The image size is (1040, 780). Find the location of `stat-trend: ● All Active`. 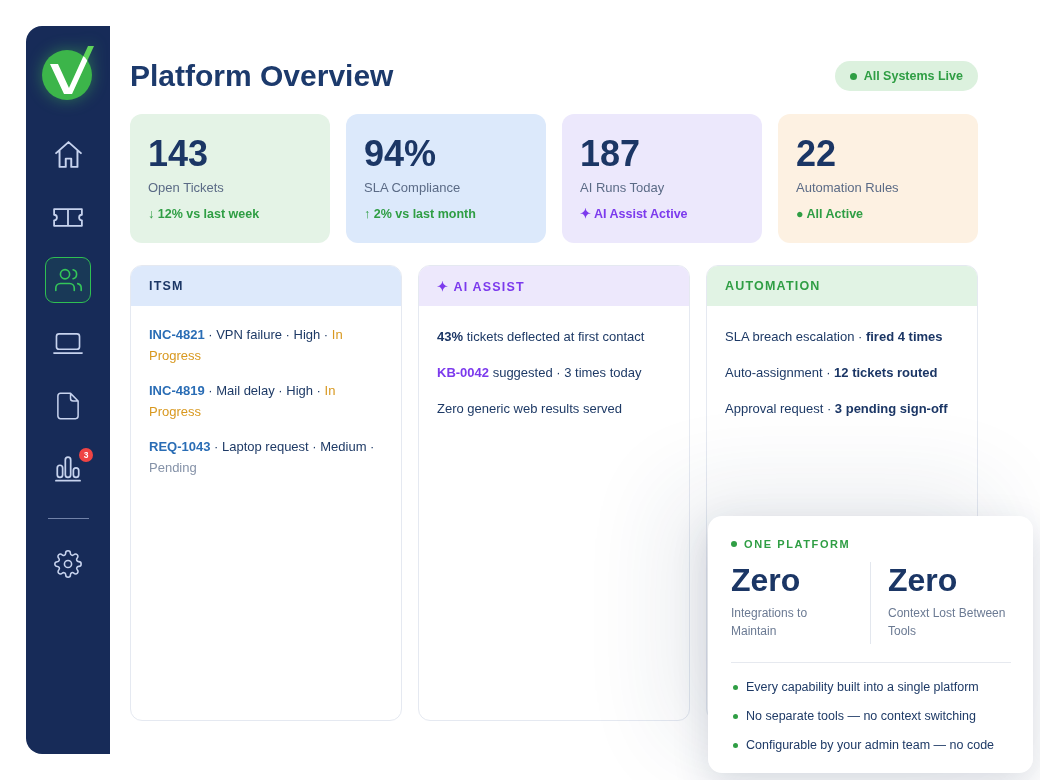

stat-trend: ● All Active is located at coordinates (830, 214).